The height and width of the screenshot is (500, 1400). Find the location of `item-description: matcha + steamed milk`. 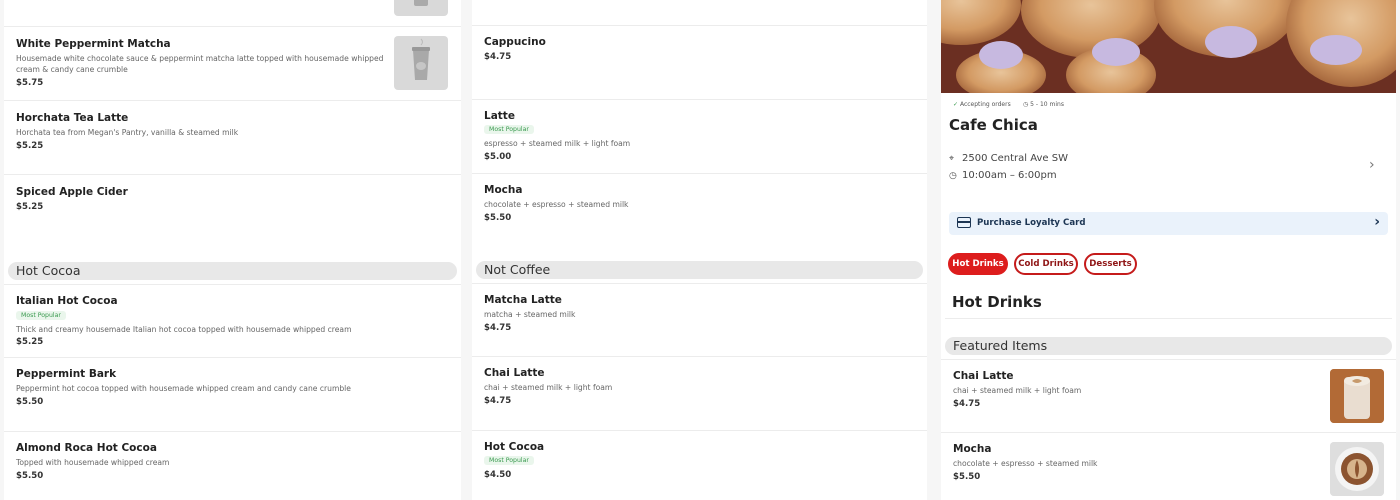

item-description: matcha + steamed milk is located at coordinates (530, 314).